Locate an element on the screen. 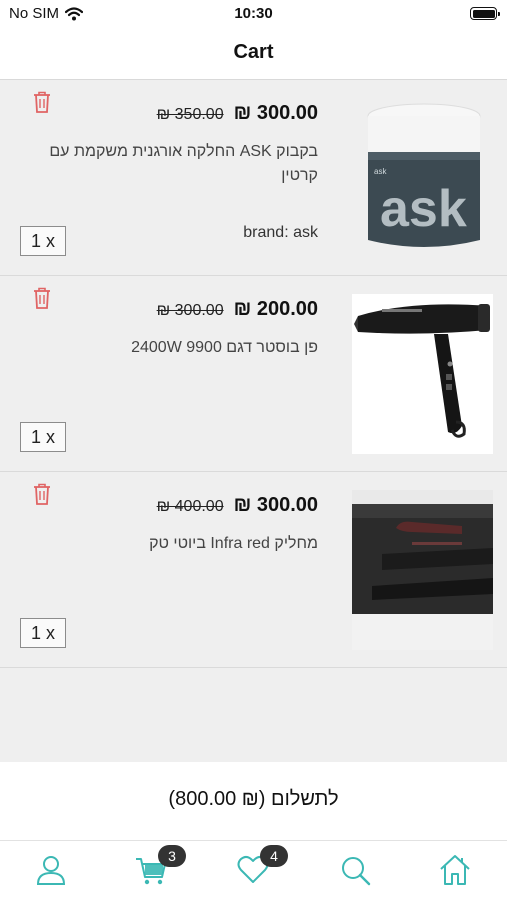 The image size is (507, 900). tab-home is located at coordinates (456, 870).